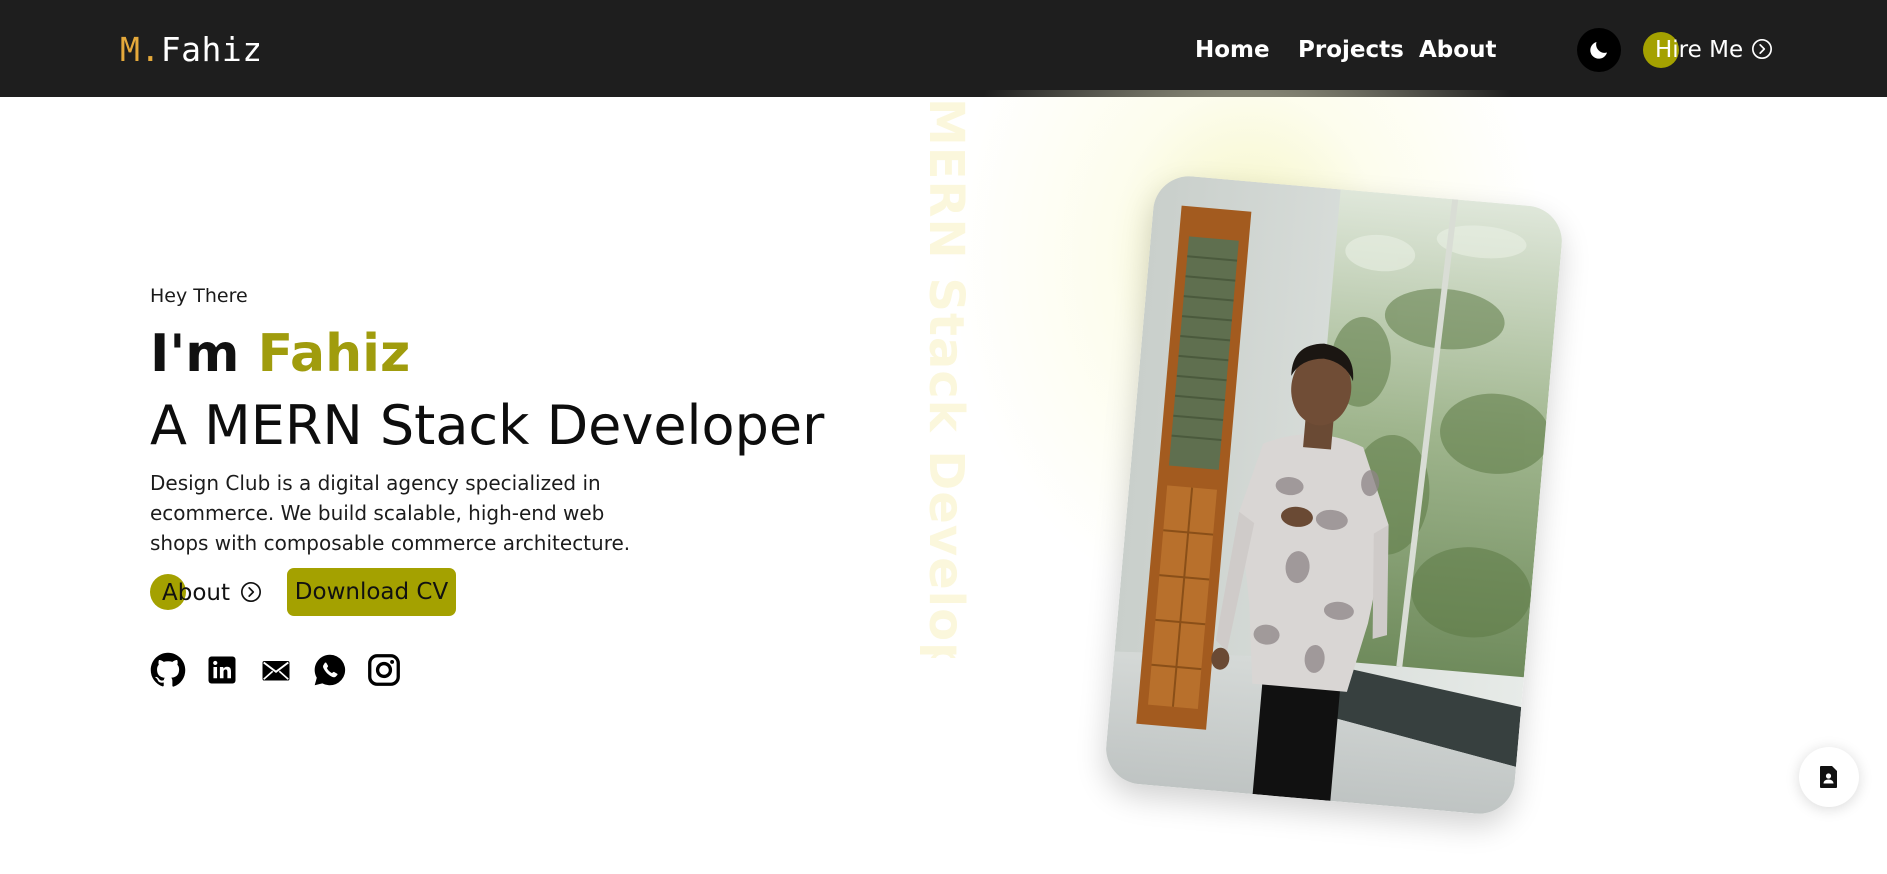 The width and height of the screenshot is (1887, 874). Describe the element at coordinates (168, 670) in the screenshot. I see `github-icon` at that location.